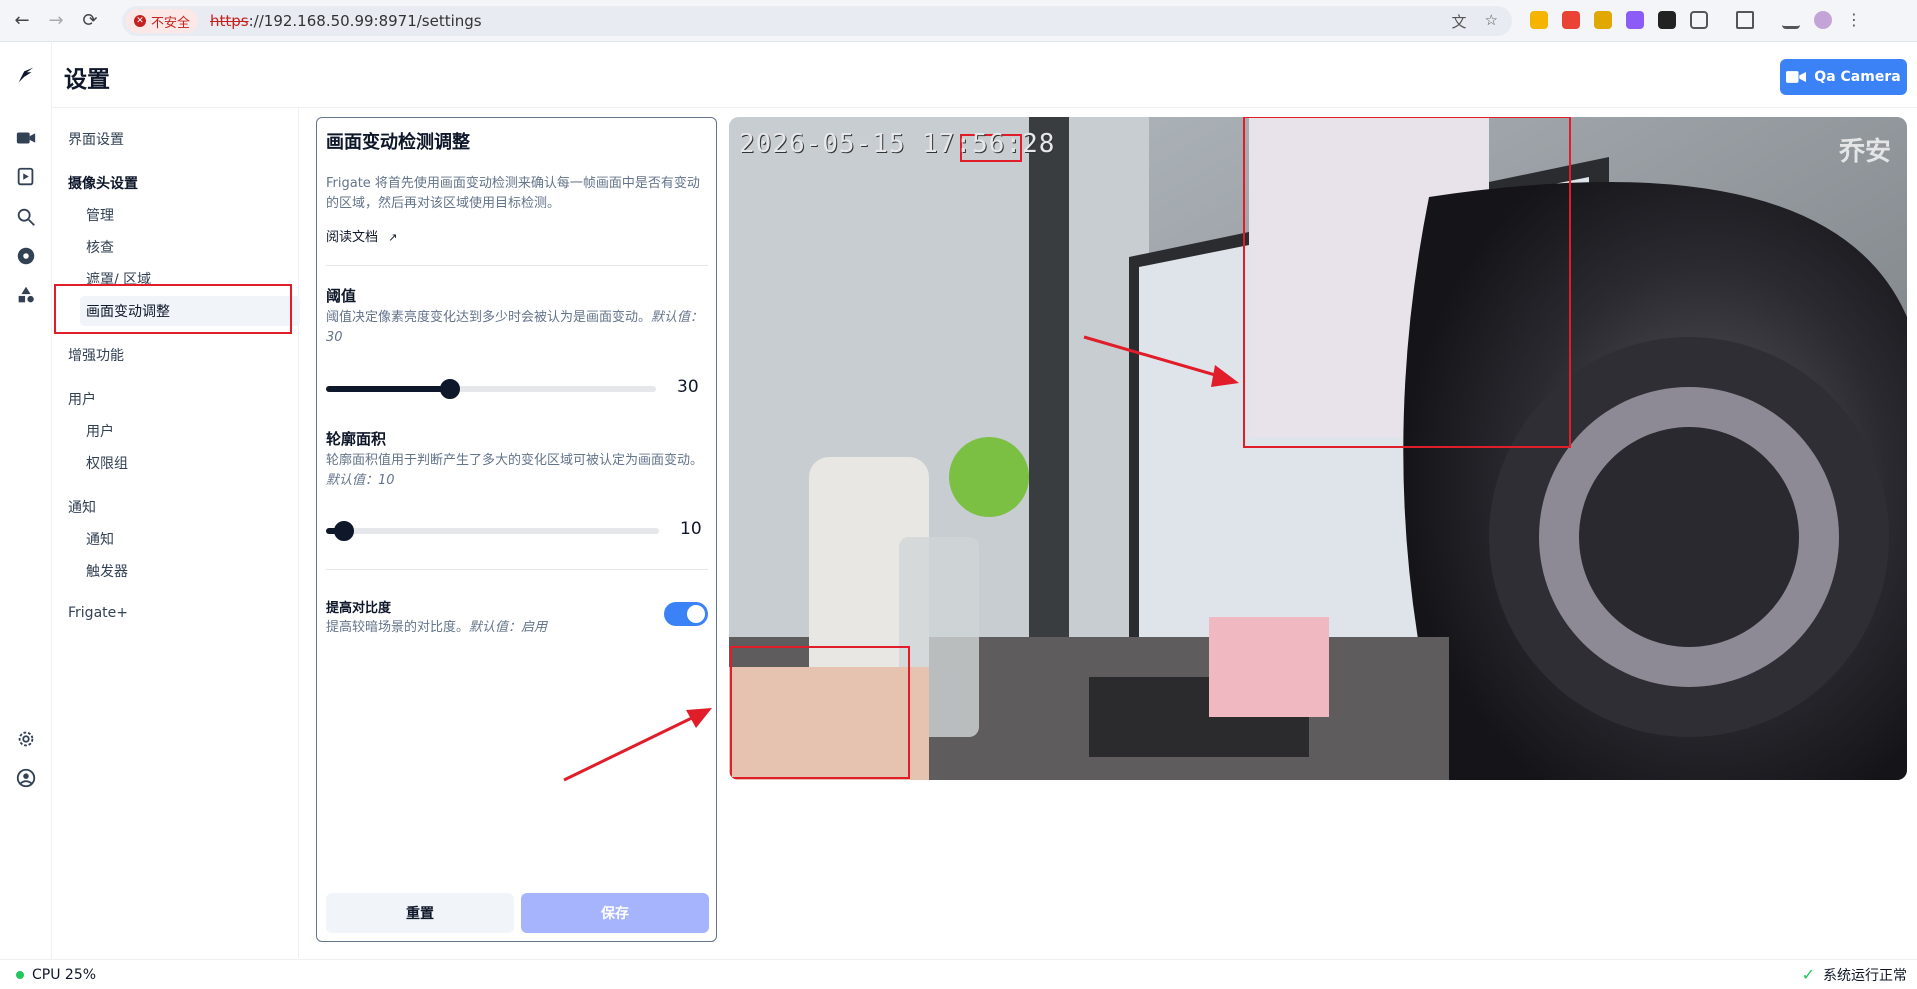 The image size is (1917, 989). I want to click on threshold-title: 阈值, so click(341, 296).